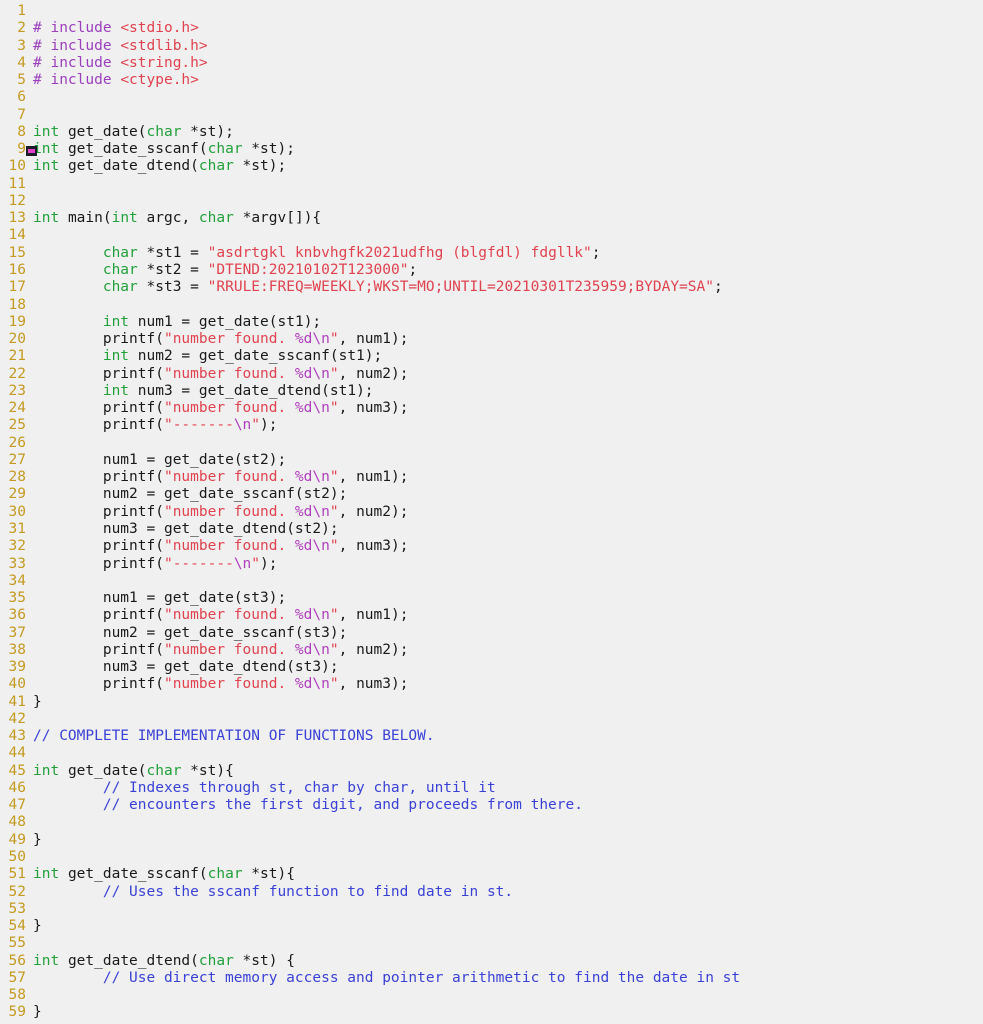 The height and width of the screenshot is (1024, 983). I want to click on code-line: 14, so click(491, 235).